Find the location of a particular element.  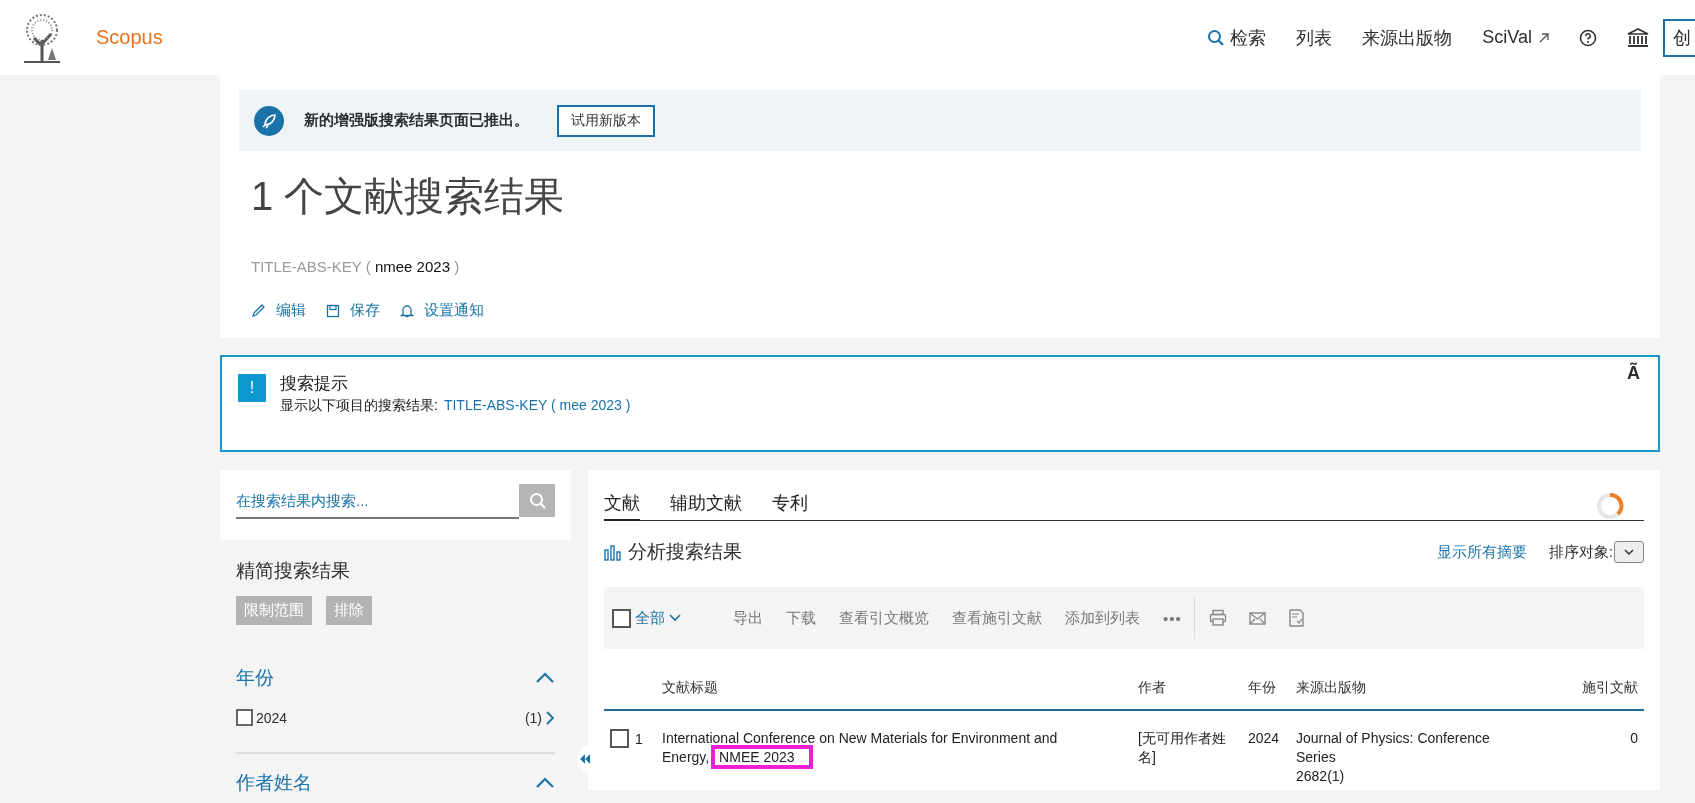

citation-count: 0 is located at coordinates (1634, 738).